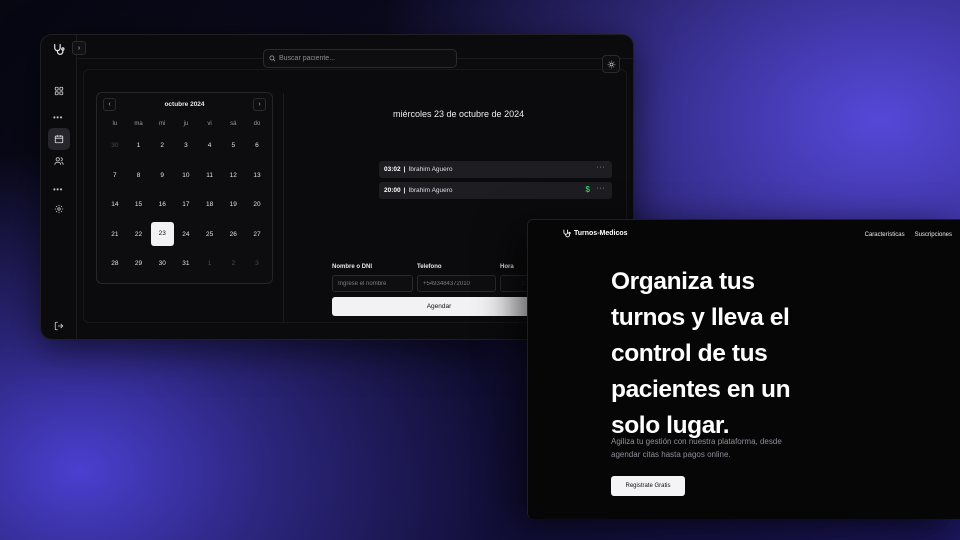 The height and width of the screenshot is (540, 960). I want to click on search-input, so click(359, 58).